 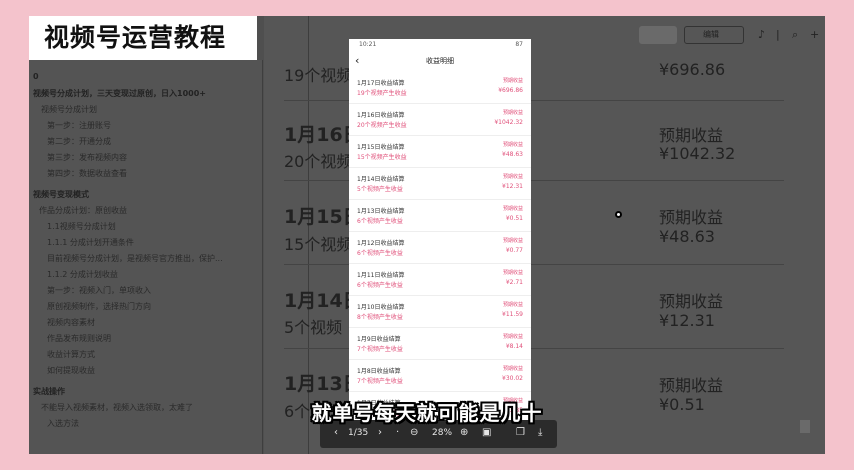 I want to click on row-title: 1月14日收益结算, so click(x=381, y=179).